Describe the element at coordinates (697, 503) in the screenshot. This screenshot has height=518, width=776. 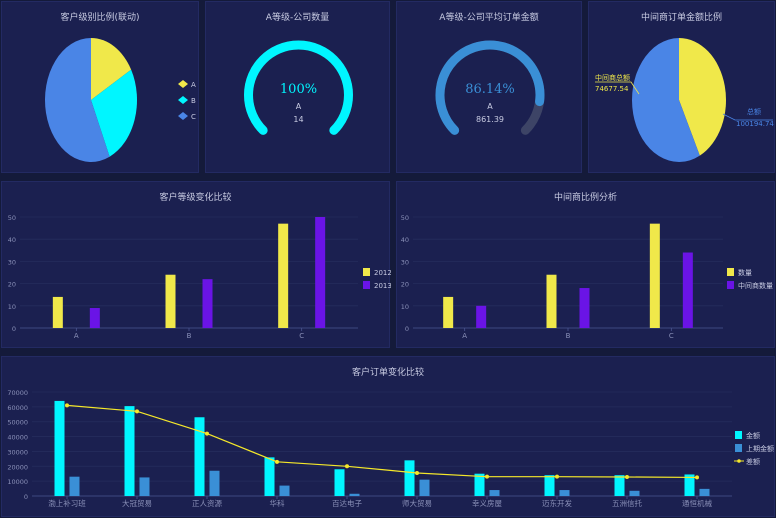
I see `combo-xtick-9: 通恒机械` at that location.